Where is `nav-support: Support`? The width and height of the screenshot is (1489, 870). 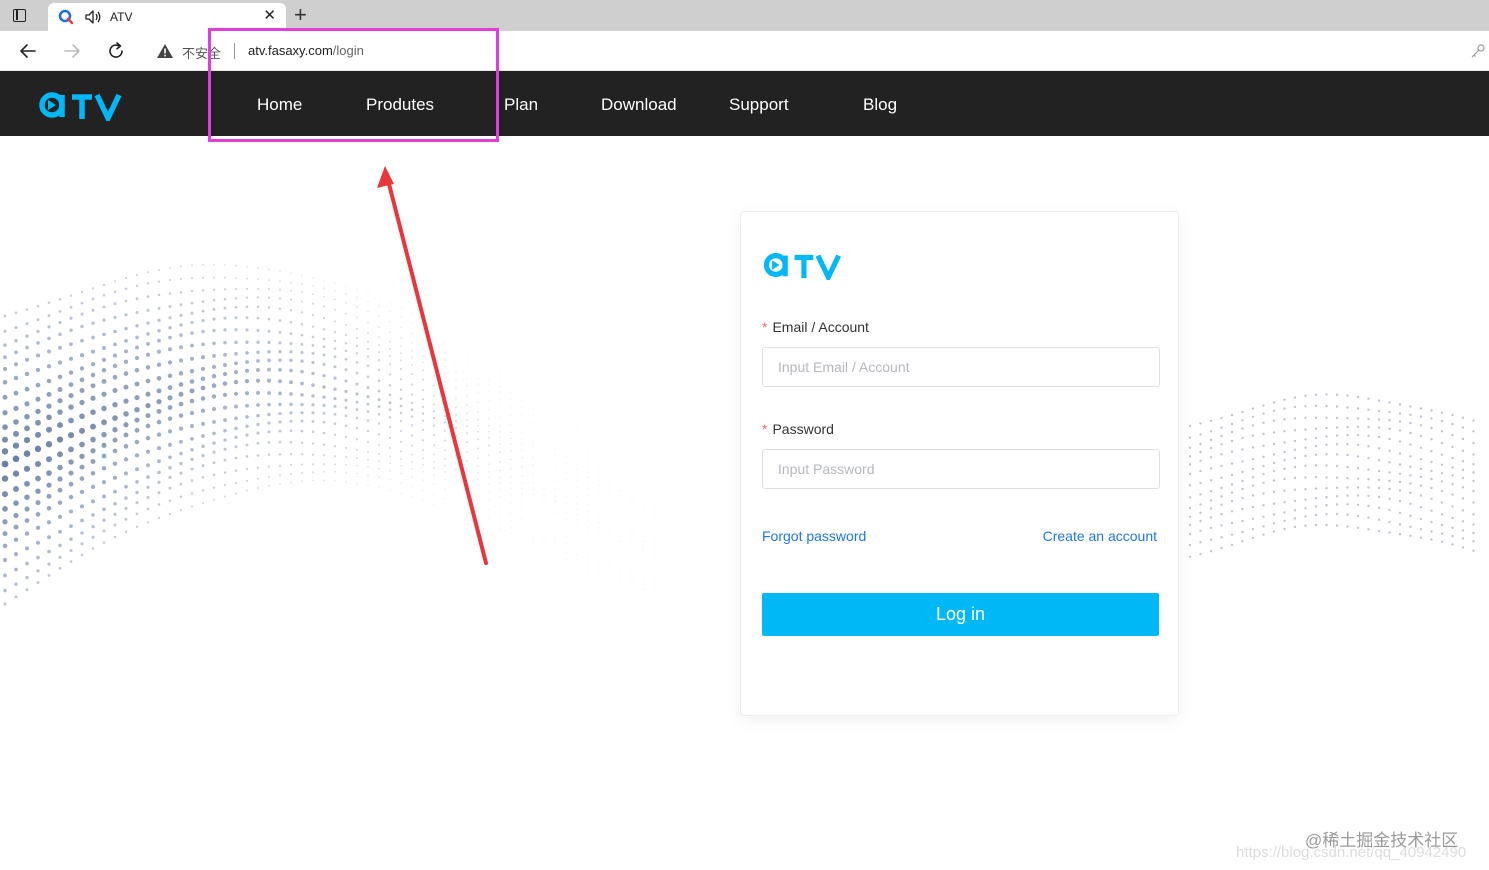
nav-support: Support is located at coordinates (759, 105).